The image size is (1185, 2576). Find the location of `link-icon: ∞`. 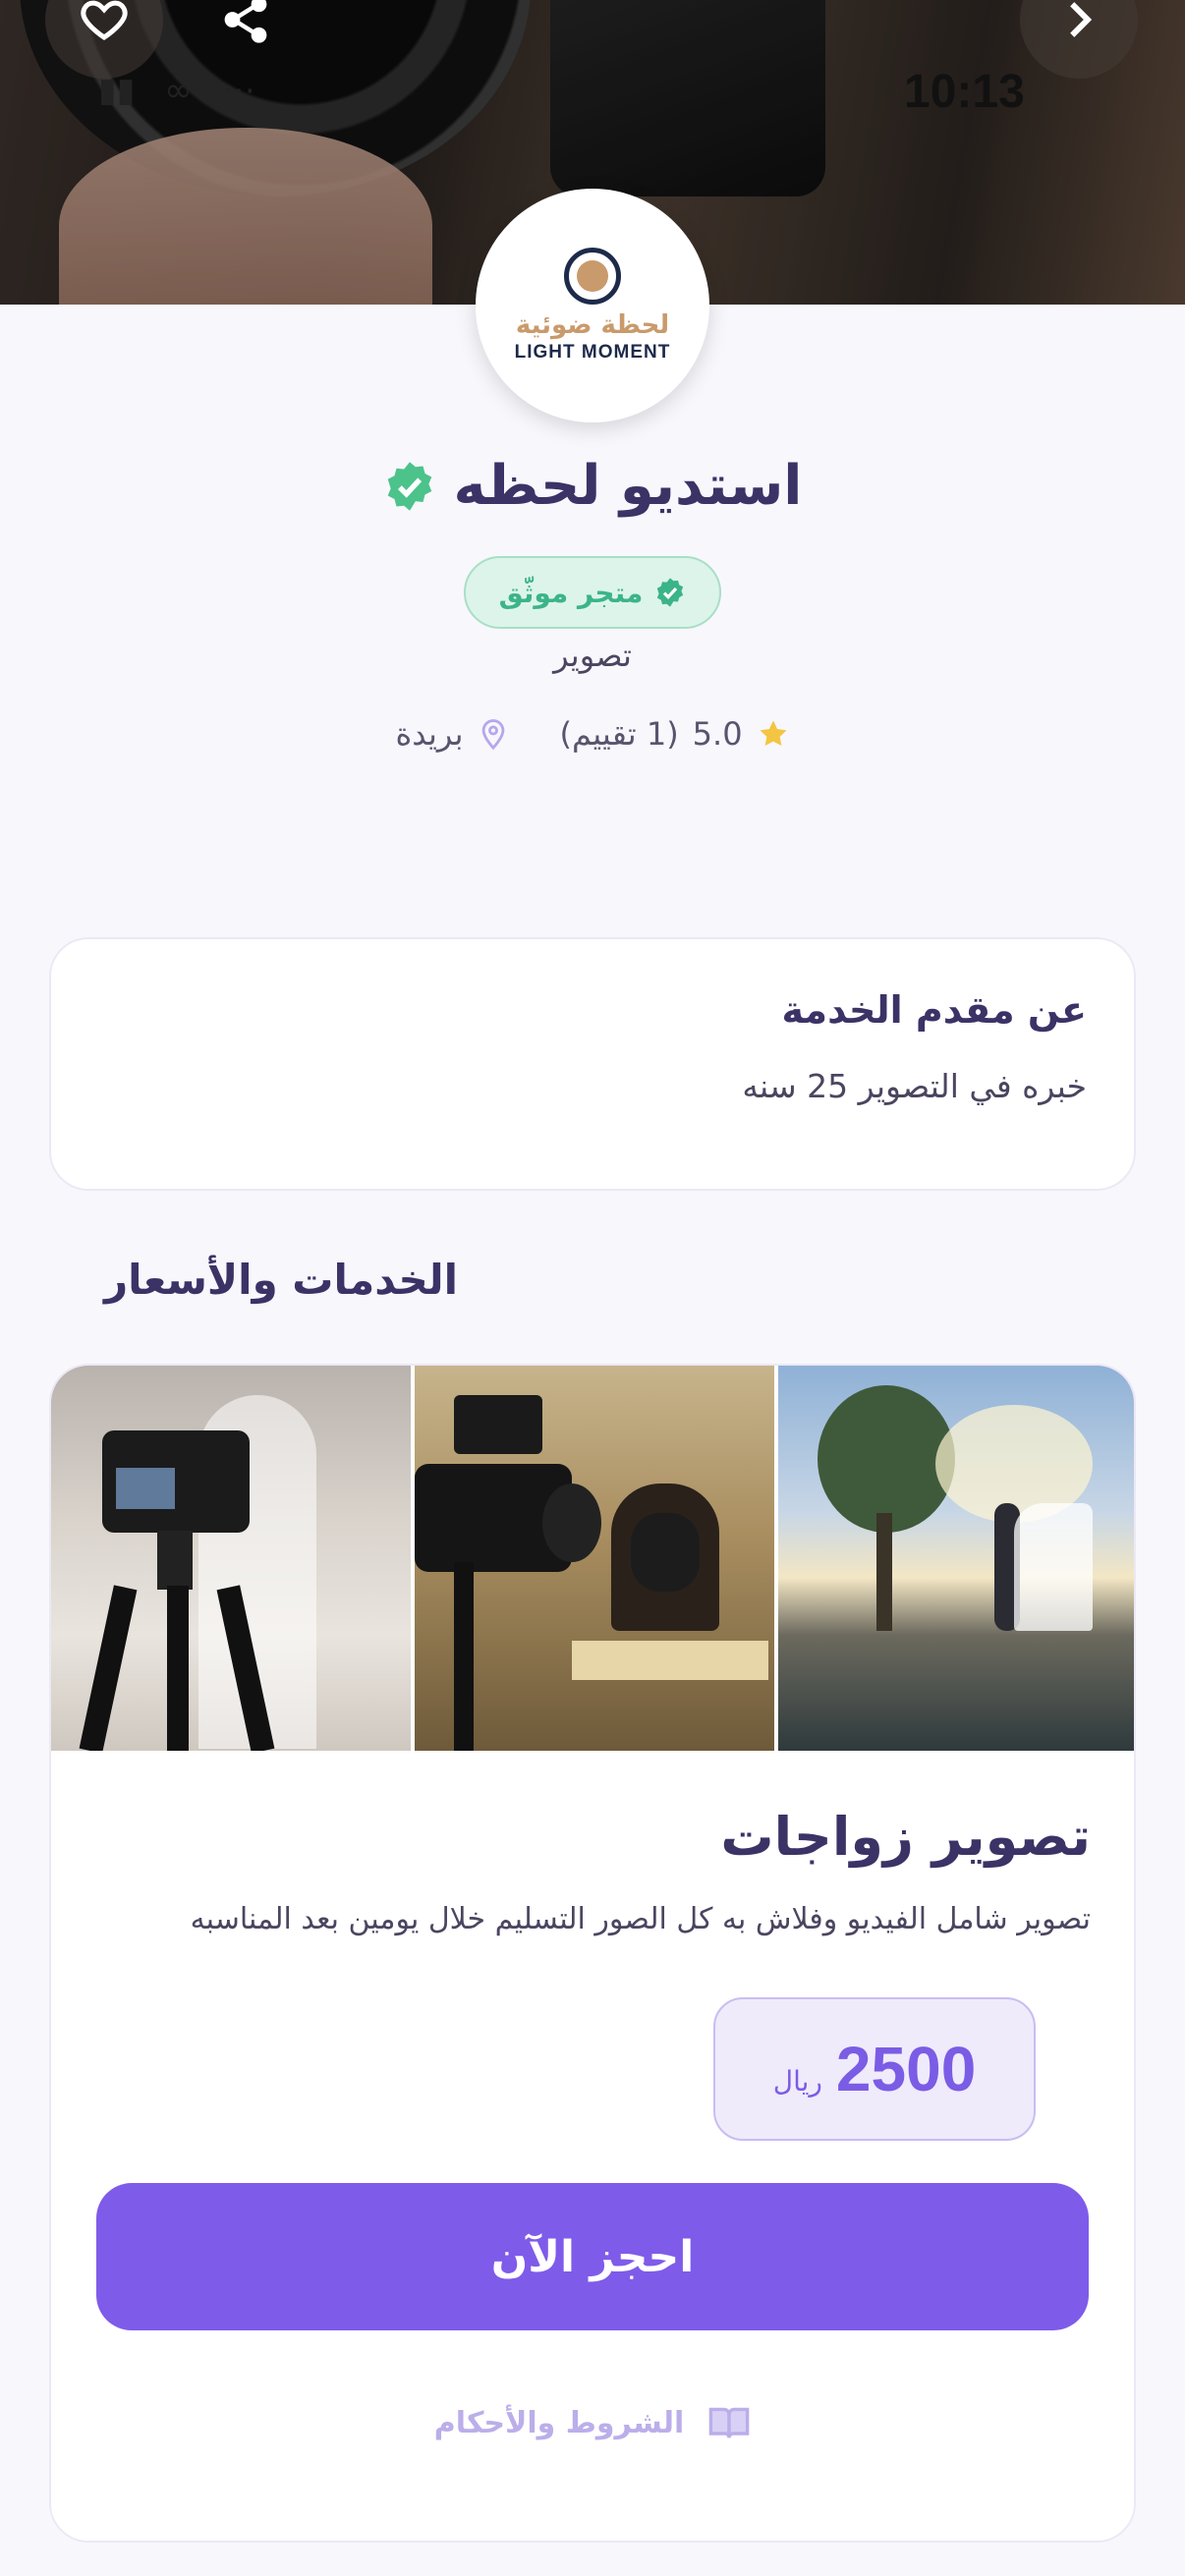

link-icon: ∞ is located at coordinates (179, 90).